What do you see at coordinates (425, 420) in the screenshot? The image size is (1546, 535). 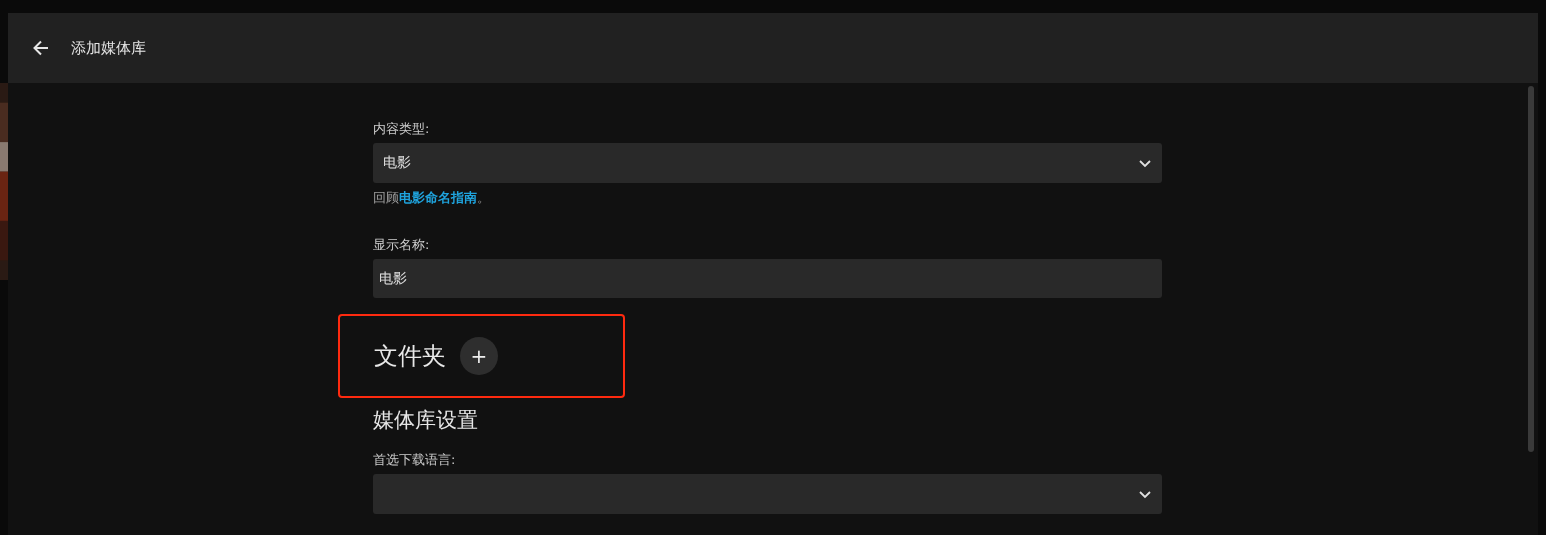 I see `section-heading: 媒体库设置` at bounding box center [425, 420].